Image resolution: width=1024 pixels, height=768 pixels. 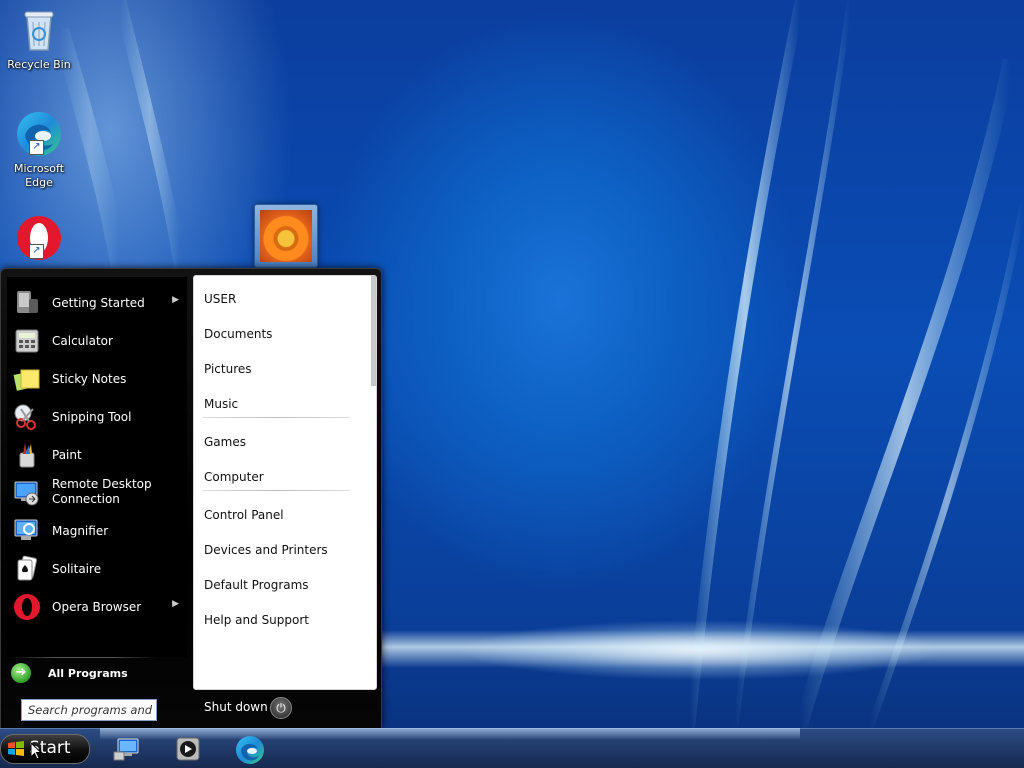 I want to click on desktop-icon-edge: ↗ Microsoft Edge, so click(x=39, y=150).